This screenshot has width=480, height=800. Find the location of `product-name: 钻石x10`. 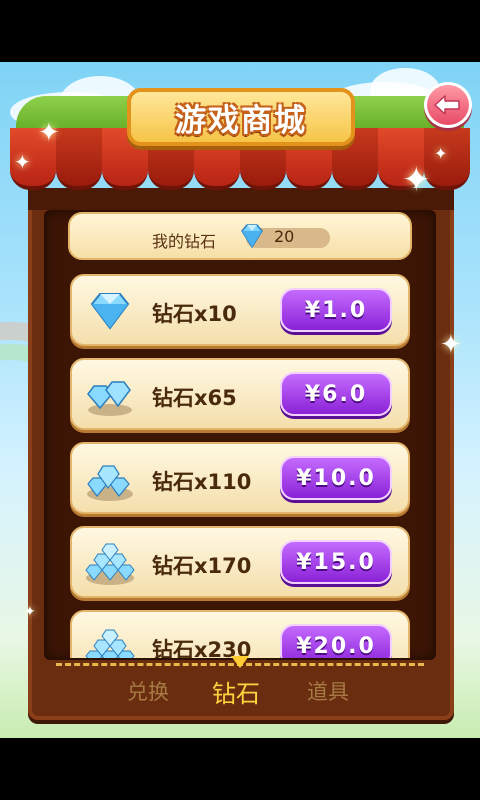

product-name: 钻石x10 is located at coordinates (194, 314).